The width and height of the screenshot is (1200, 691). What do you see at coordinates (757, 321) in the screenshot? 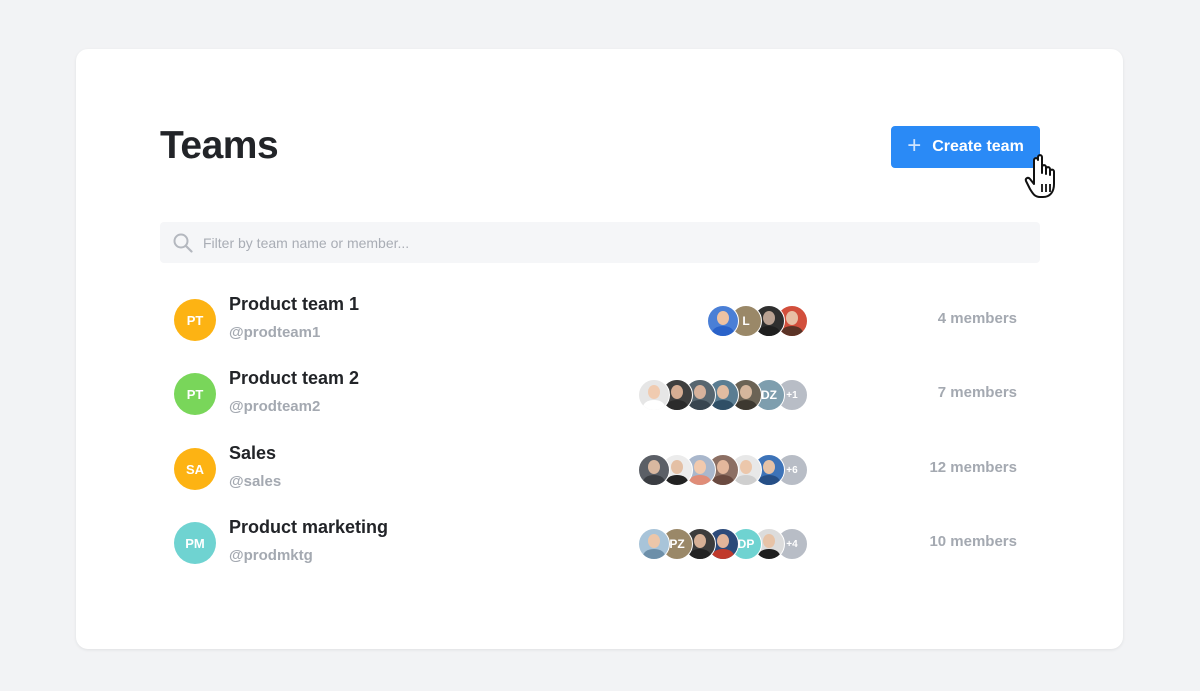
I see `member-avatar-stack: L` at bounding box center [757, 321].